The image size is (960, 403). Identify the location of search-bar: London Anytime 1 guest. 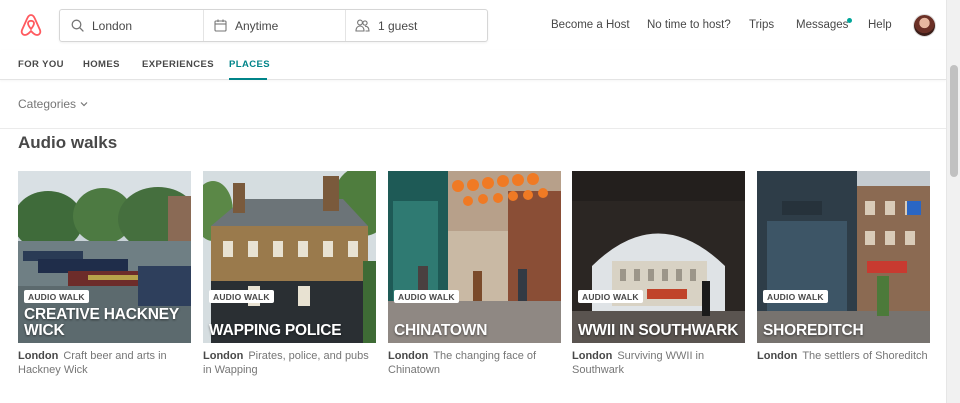
(273, 25).